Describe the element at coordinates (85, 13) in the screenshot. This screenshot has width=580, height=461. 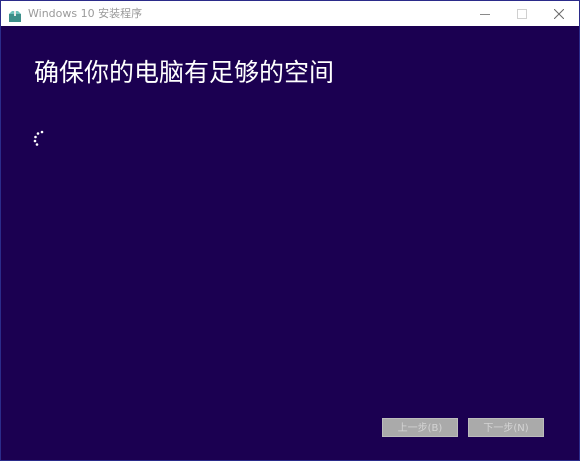
I see `window-title: Windows 10 安装程序` at that location.